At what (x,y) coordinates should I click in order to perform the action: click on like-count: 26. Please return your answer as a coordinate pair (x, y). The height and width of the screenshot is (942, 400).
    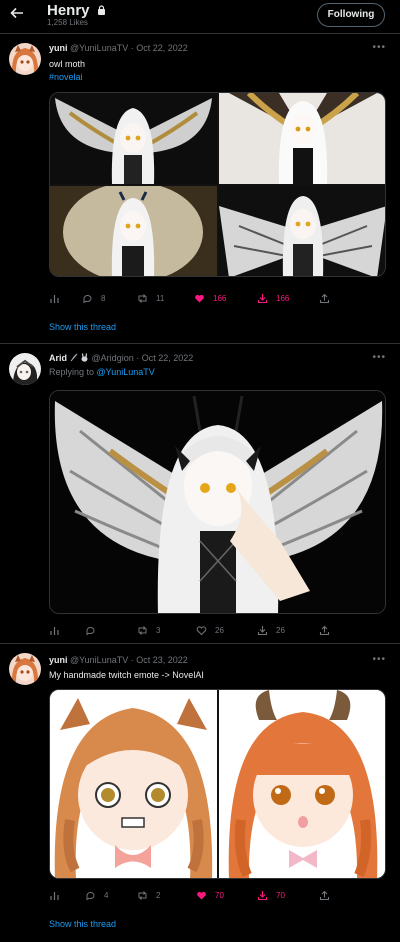
    Looking at the image, I should click on (219, 630).